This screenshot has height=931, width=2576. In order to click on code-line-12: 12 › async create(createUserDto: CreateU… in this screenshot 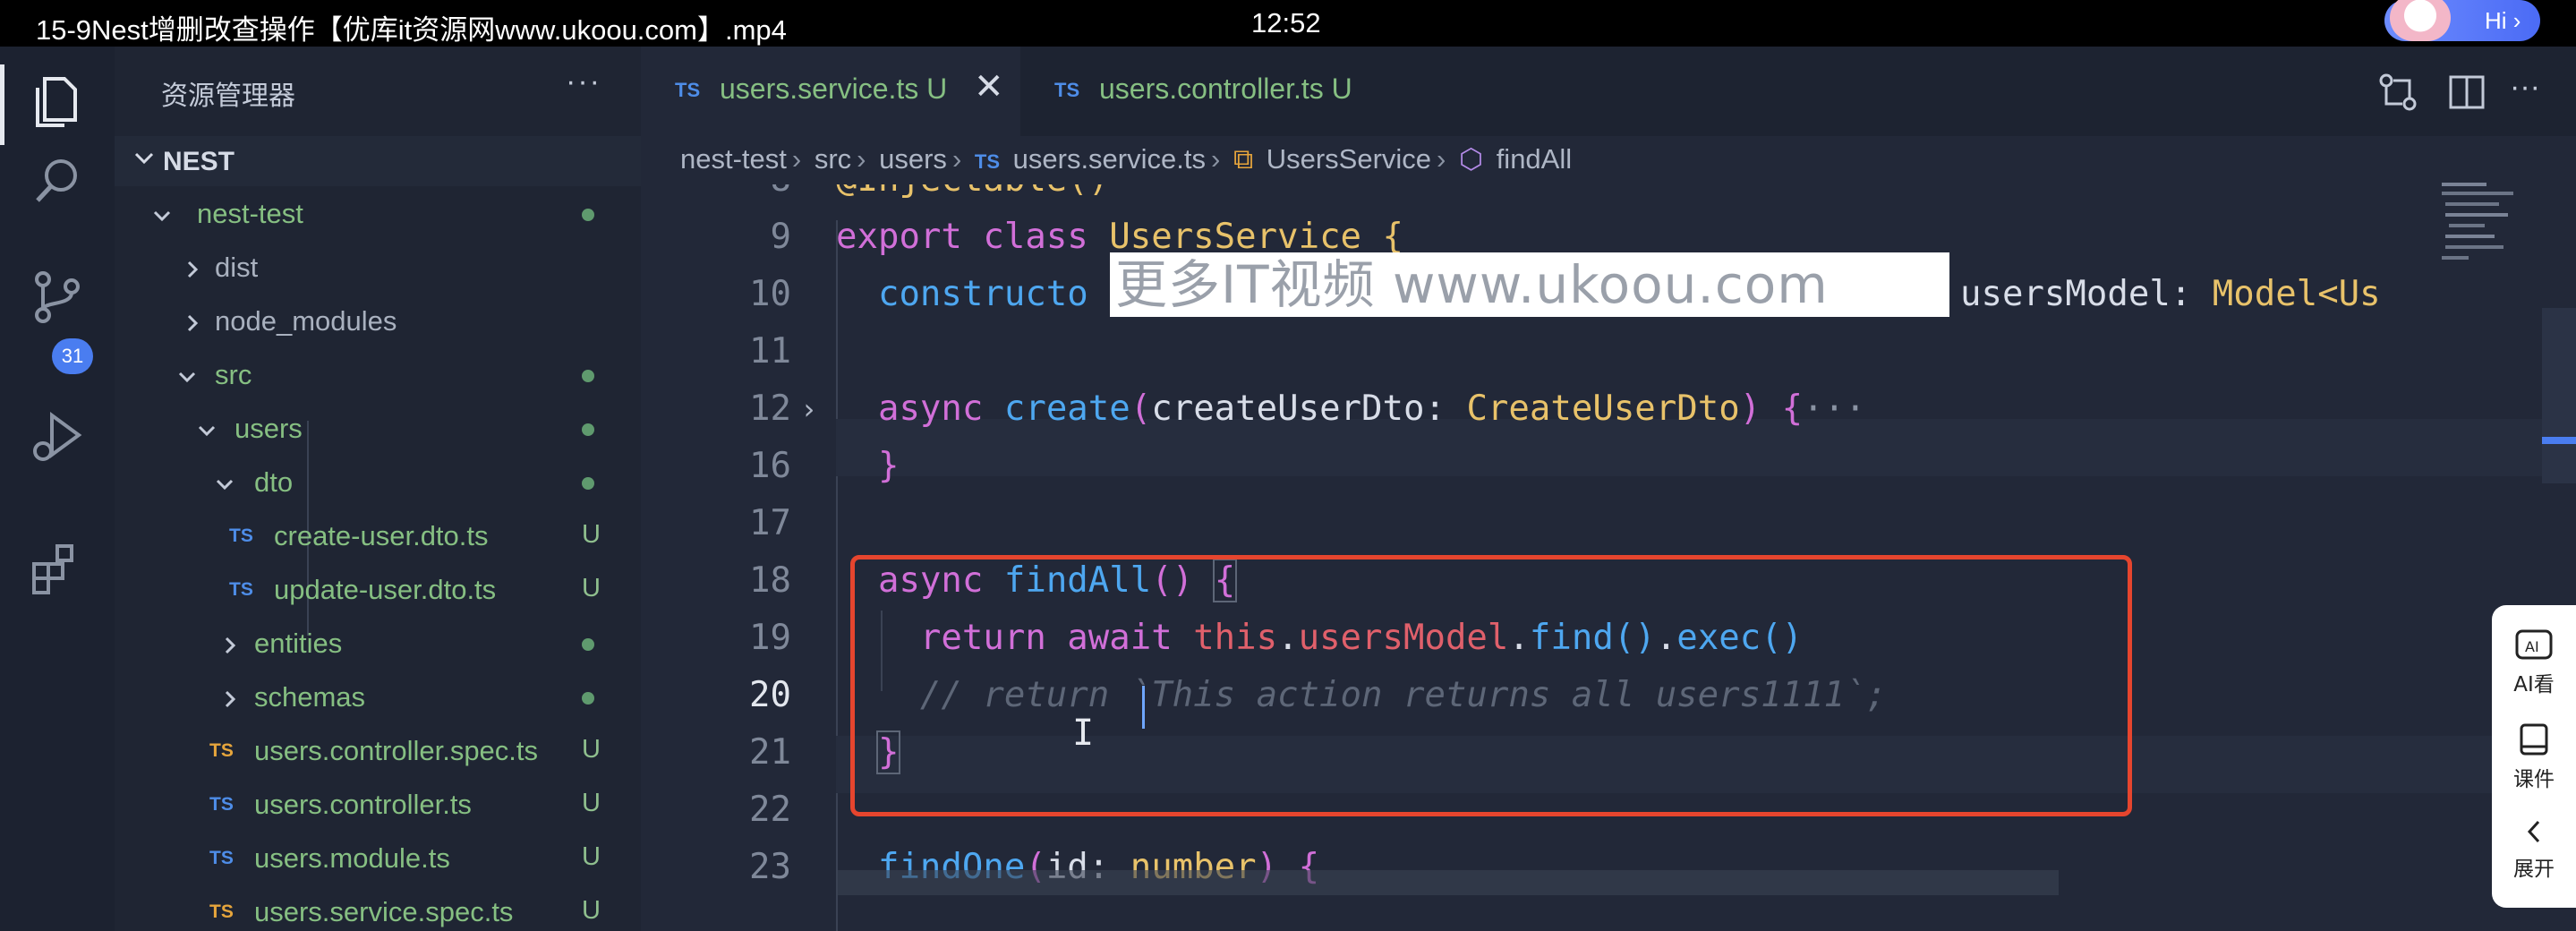, I will do `click(1307, 409)`.